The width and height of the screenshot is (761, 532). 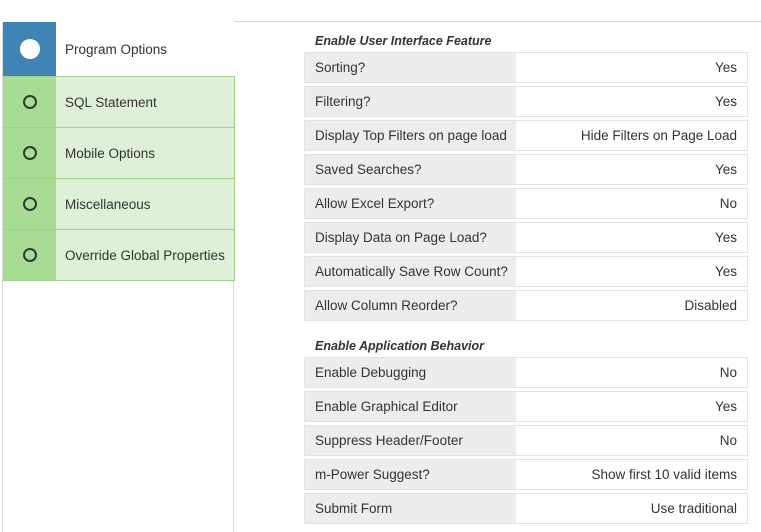 I want to click on sidebar-item-label: SQL Statement, so click(x=111, y=102).